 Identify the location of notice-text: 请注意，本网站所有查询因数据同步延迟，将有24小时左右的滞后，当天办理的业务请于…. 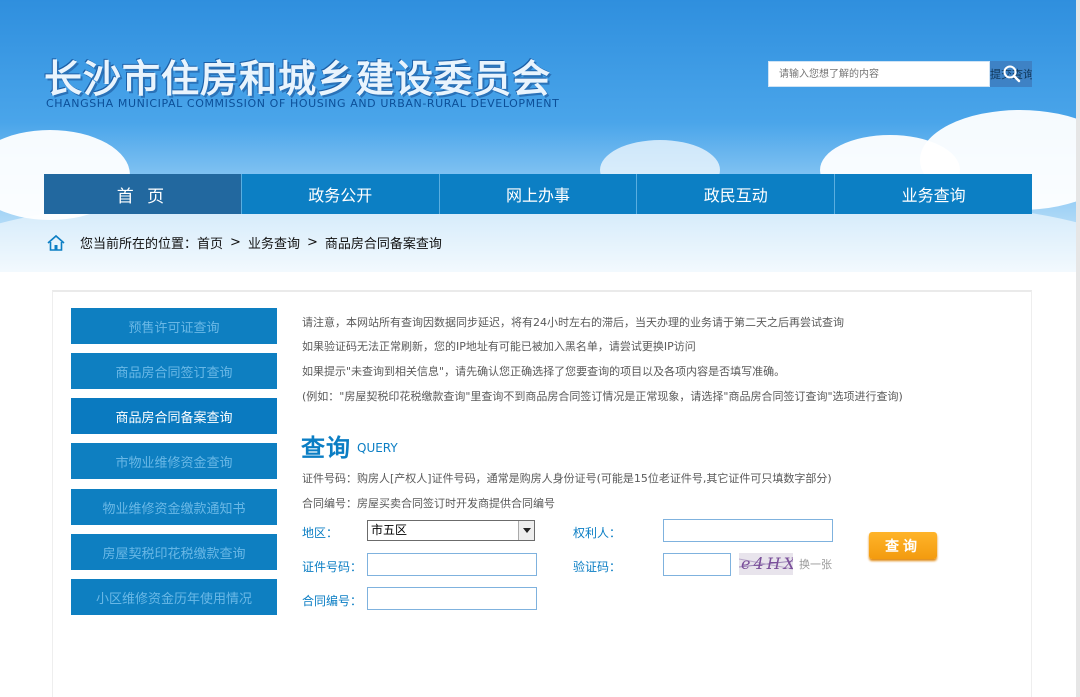
(573, 322).